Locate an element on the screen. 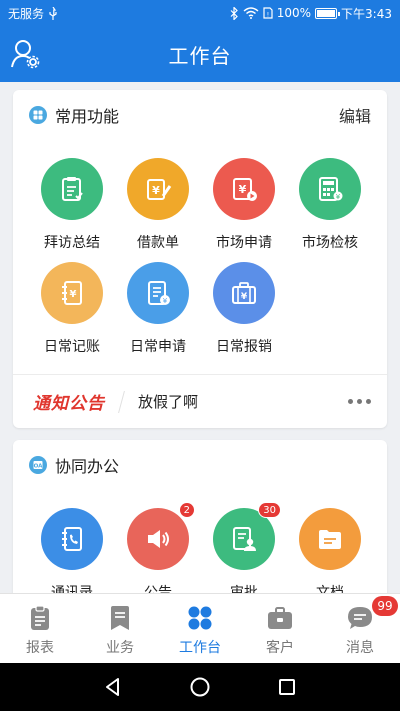 This screenshot has height=711, width=400. collab-announcement: 2 公告 is located at coordinates (158, 552).